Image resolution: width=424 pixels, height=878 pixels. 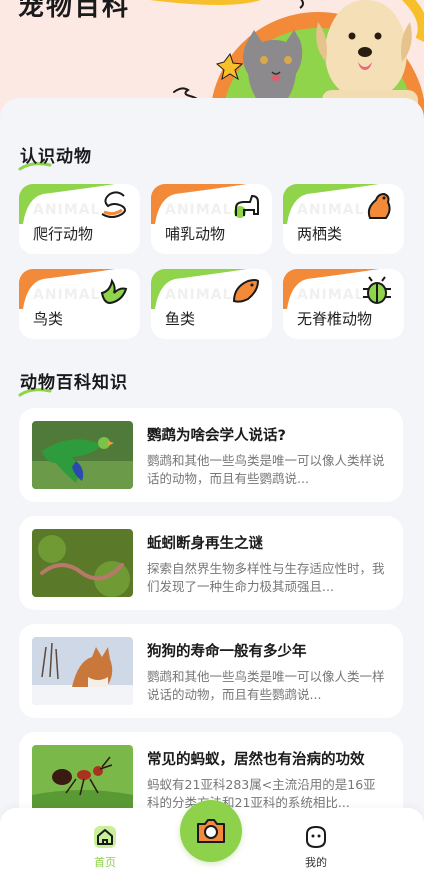 What do you see at coordinates (377, 290) in the screenshot?
I see `bug-icon` at bounding box center [377, 290].